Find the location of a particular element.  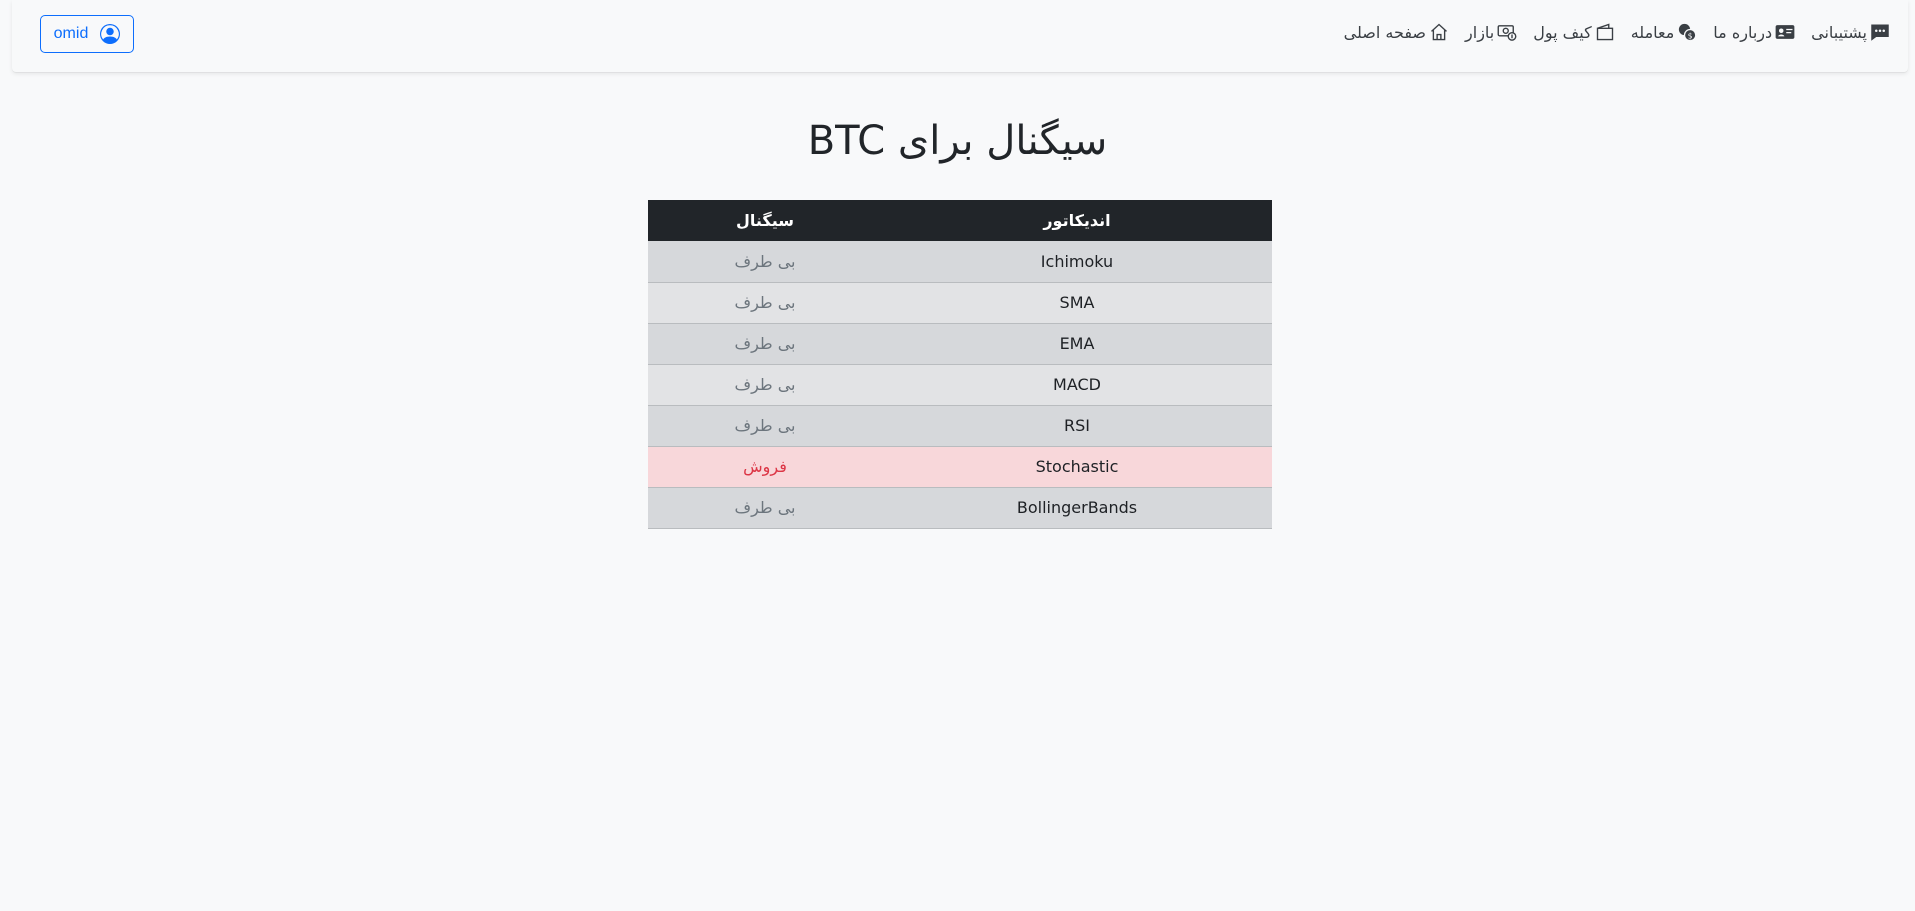

nav-item-label: صفحه اصلی is located at coordinates (1385, 32).